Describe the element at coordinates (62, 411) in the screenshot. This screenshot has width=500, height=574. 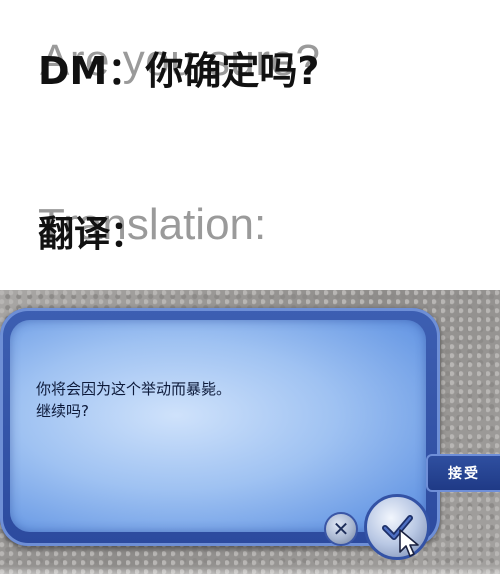
I see `dialog-message-line-2: 继续吗?` at that location.